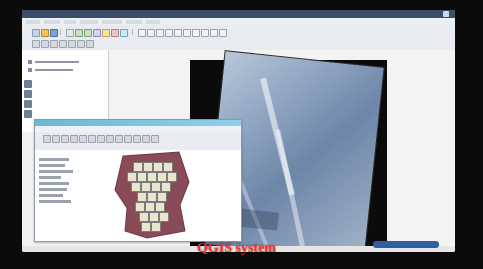  I want to click on raster-icon, so click(45, 44).